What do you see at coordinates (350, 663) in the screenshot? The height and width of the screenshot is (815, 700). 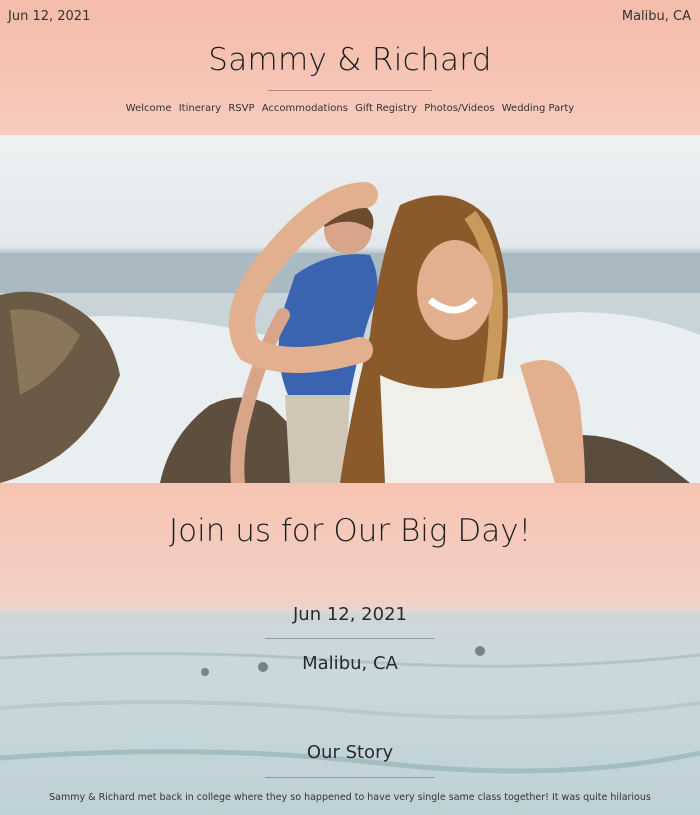 I see `event-location: Malibu, CA` at bounding box center [350, 663].